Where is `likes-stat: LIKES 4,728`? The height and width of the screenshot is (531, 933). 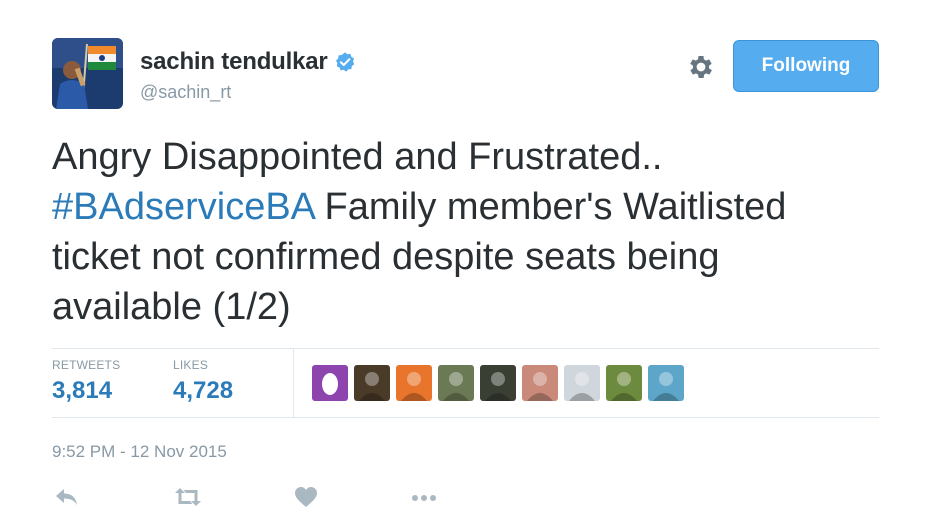
likes-stat: LIKES 4,728 is located at coordinates (203, 381).